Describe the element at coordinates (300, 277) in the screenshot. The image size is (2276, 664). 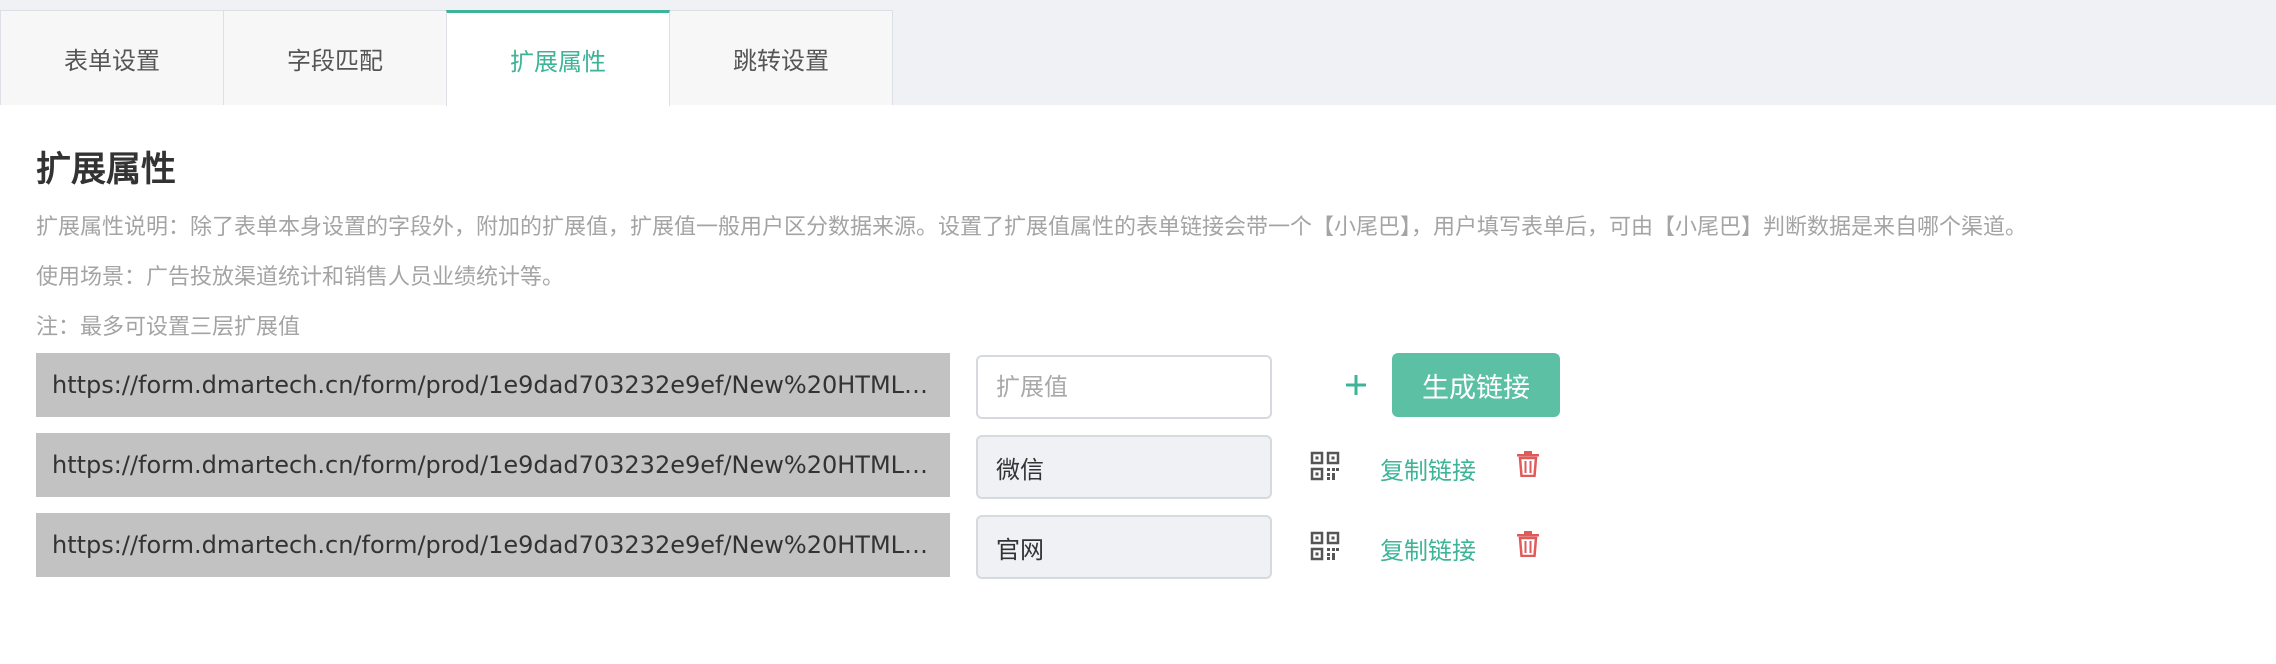
I see `usage-scenario-text: 使用场景：广告投放渠道统计和销售人员业绩统计等。` at that location.